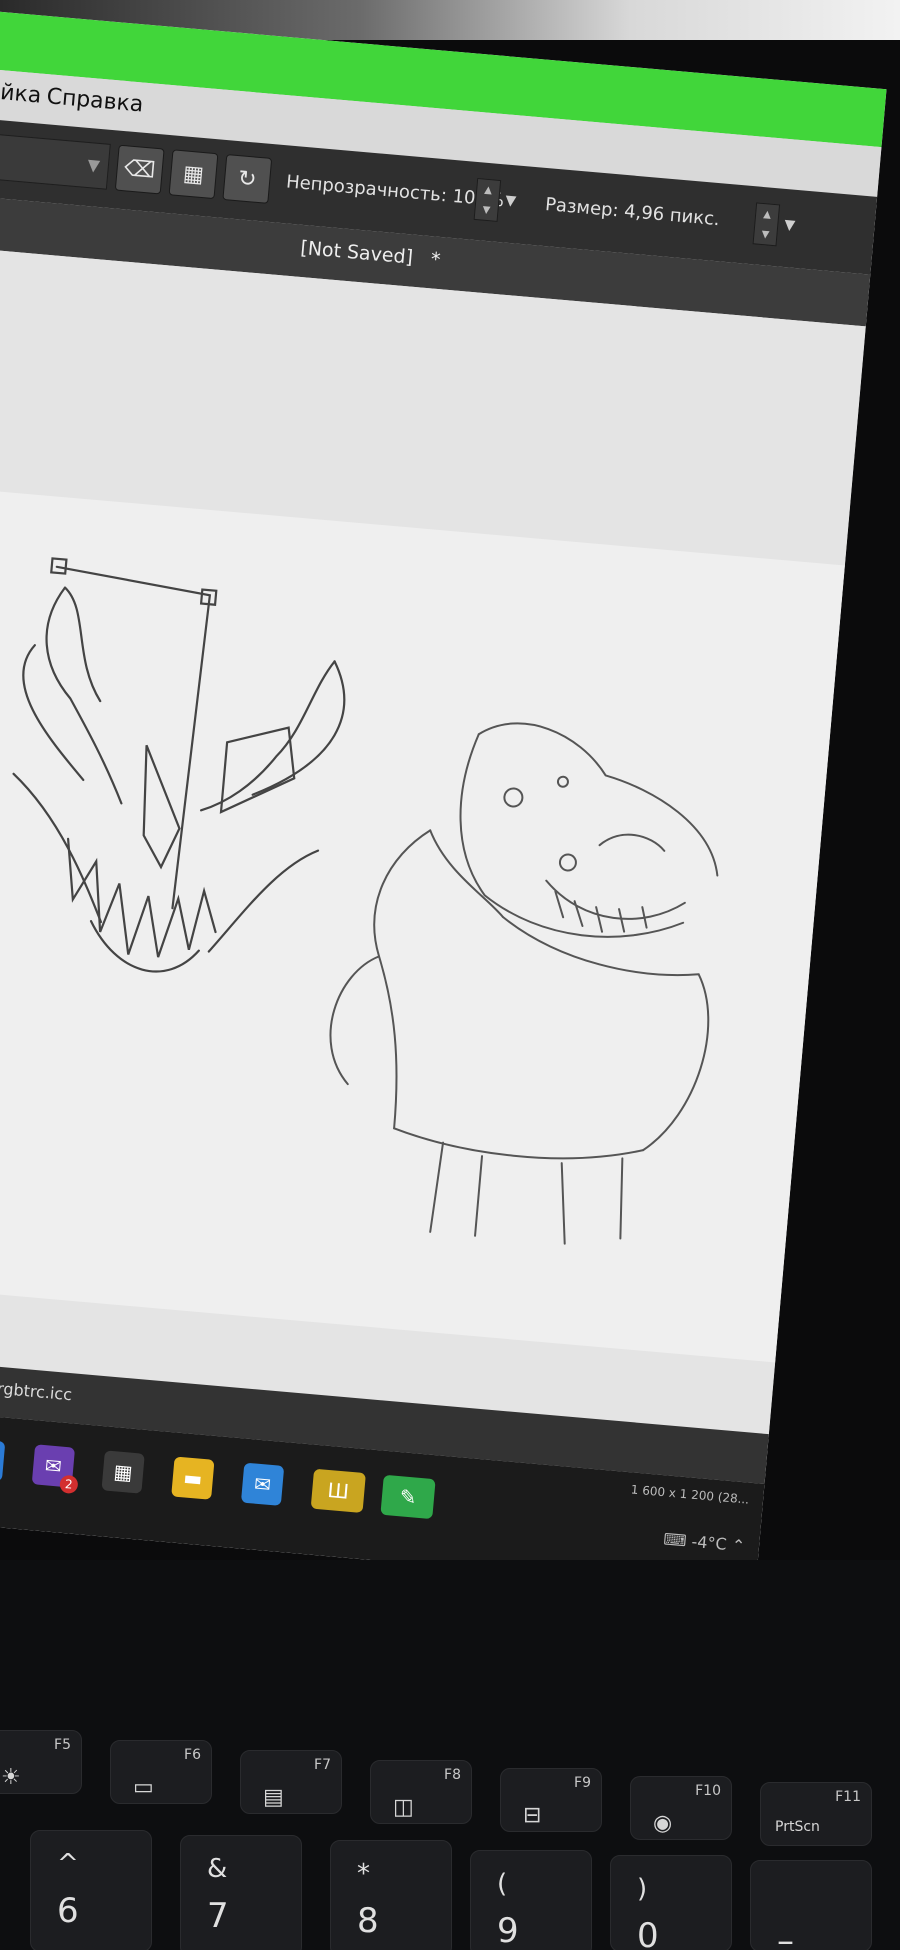  What do you see at coordinates (551, 1800) in the screenshot?
I see `key-f9: F9 ⊟` at bounding box center [551, 1800].